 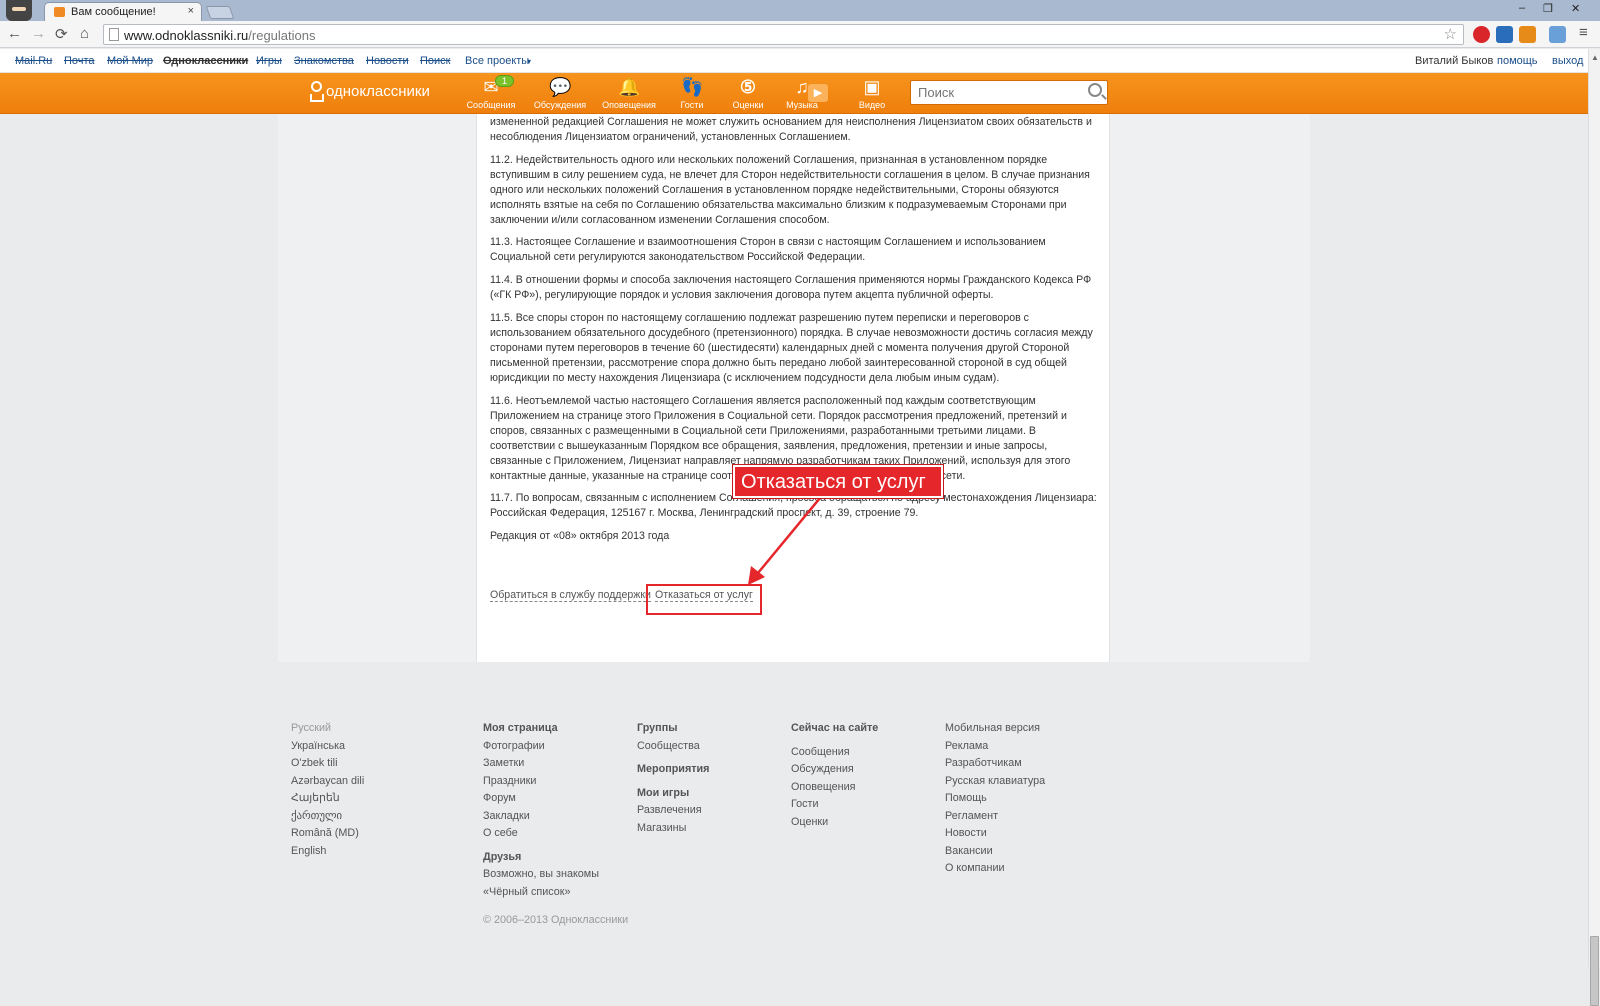 What do you see at coordinates (435, 61) in the screenshot?
I see `portal-link-search: Поиск` at bounding box center [435, 61].